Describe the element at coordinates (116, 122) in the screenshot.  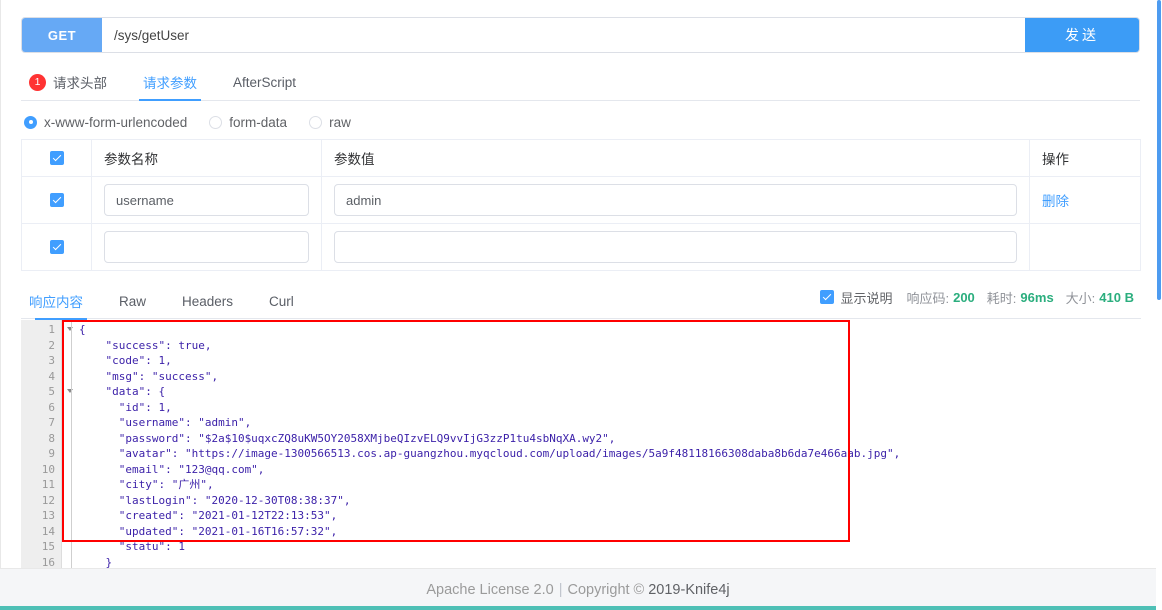
I see `radio-x-www-form-urlencoded-label: x-www-form-urlencoded` at that location.